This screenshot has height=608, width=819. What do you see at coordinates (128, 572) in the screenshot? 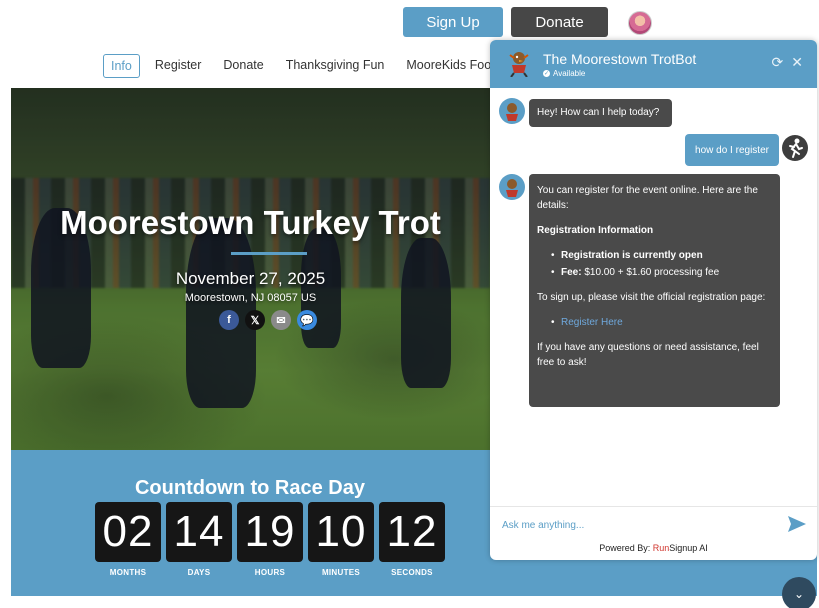
I see `countdown-months-label: MONTHS` at bounding box center [128, 572].